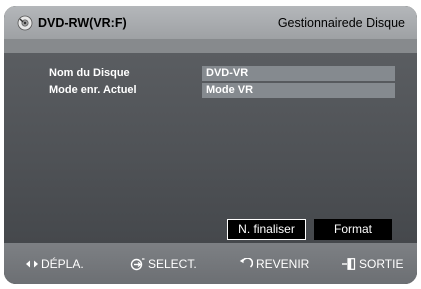 This screenshot has height=289, width=421. Describe the element at coordinates (298, 73) in the screenshot. I see `disc-name-value: DVD-VR` at that location.